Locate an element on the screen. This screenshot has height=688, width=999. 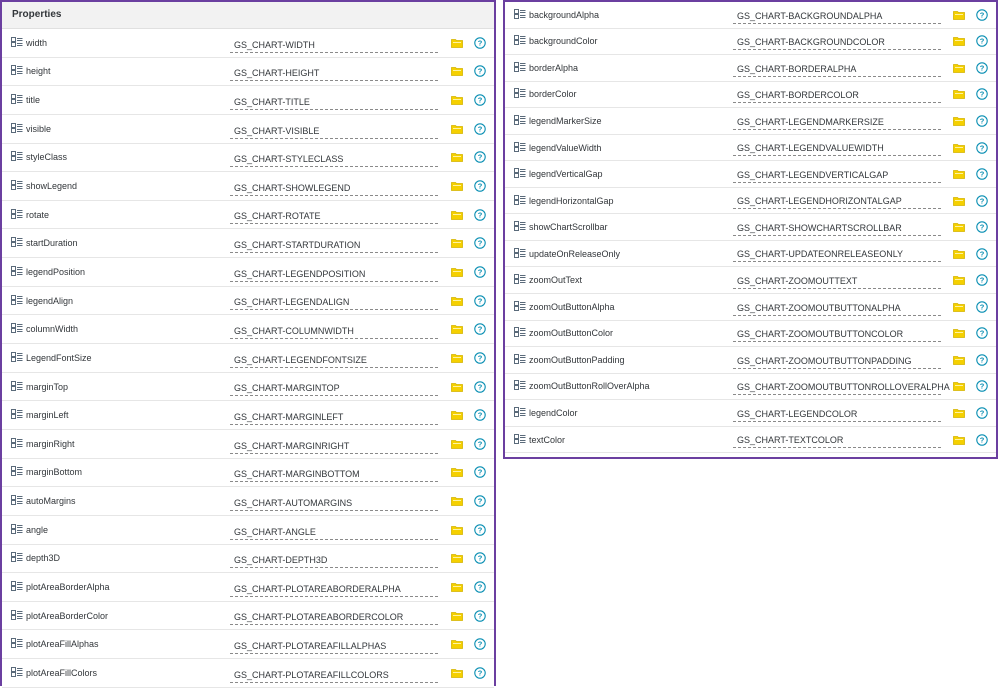
property-value-field: GS_CHART-LEGENDCOLOR is located at coordinates (837, 413).